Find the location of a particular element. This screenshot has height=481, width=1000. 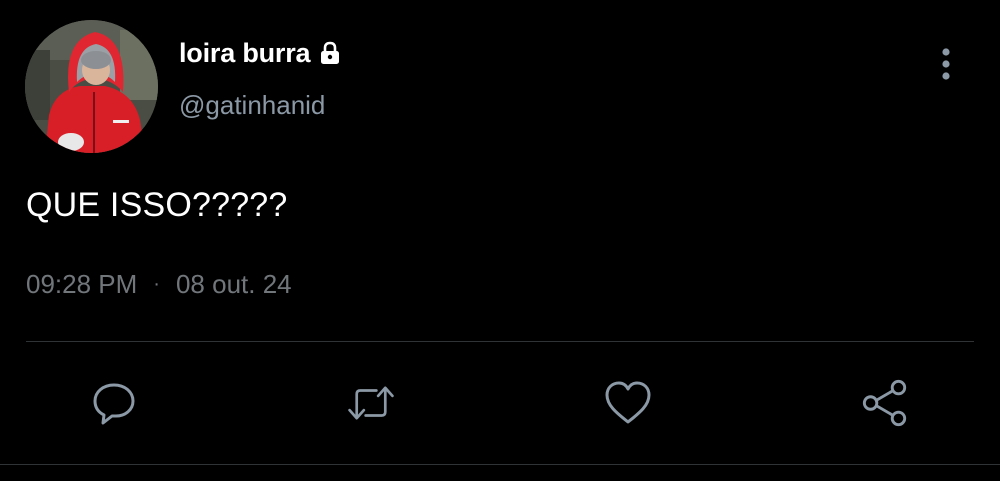

share-icon is located at coordinates (884, 403).